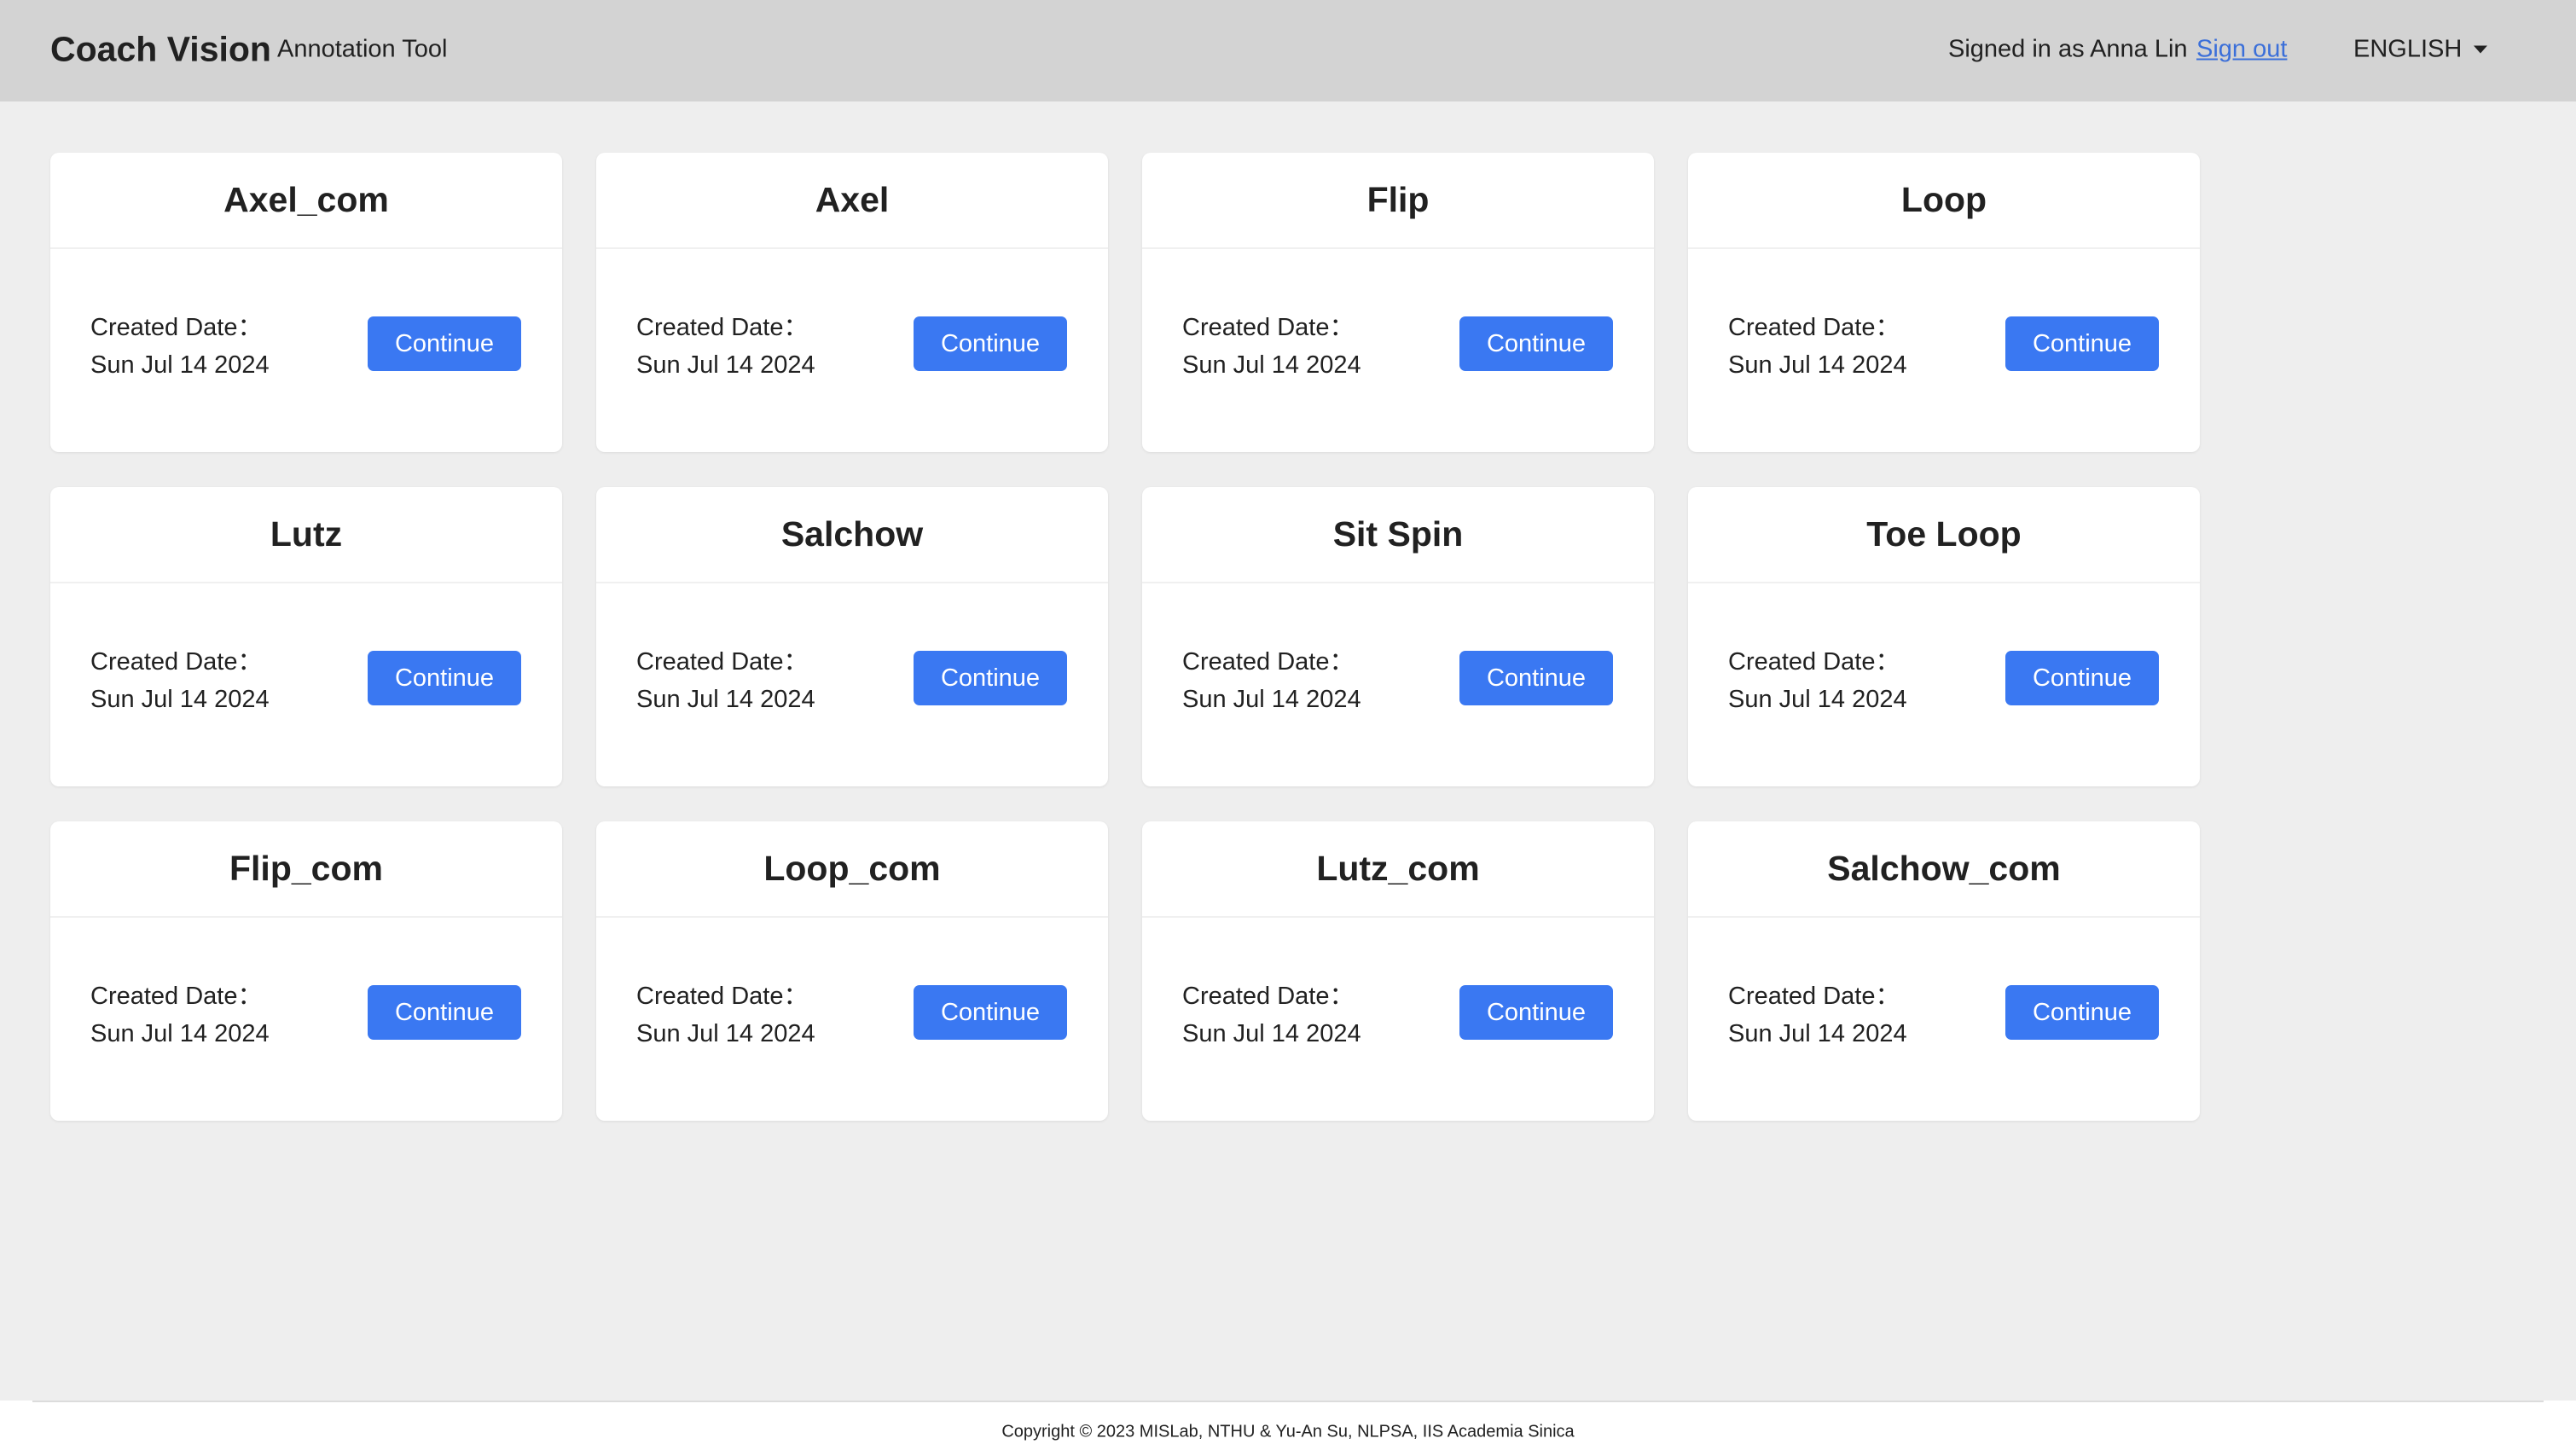 The width and height of the screenshot is (2576, 1450). I want to click on card-header: Lutz, so click(306, 535).